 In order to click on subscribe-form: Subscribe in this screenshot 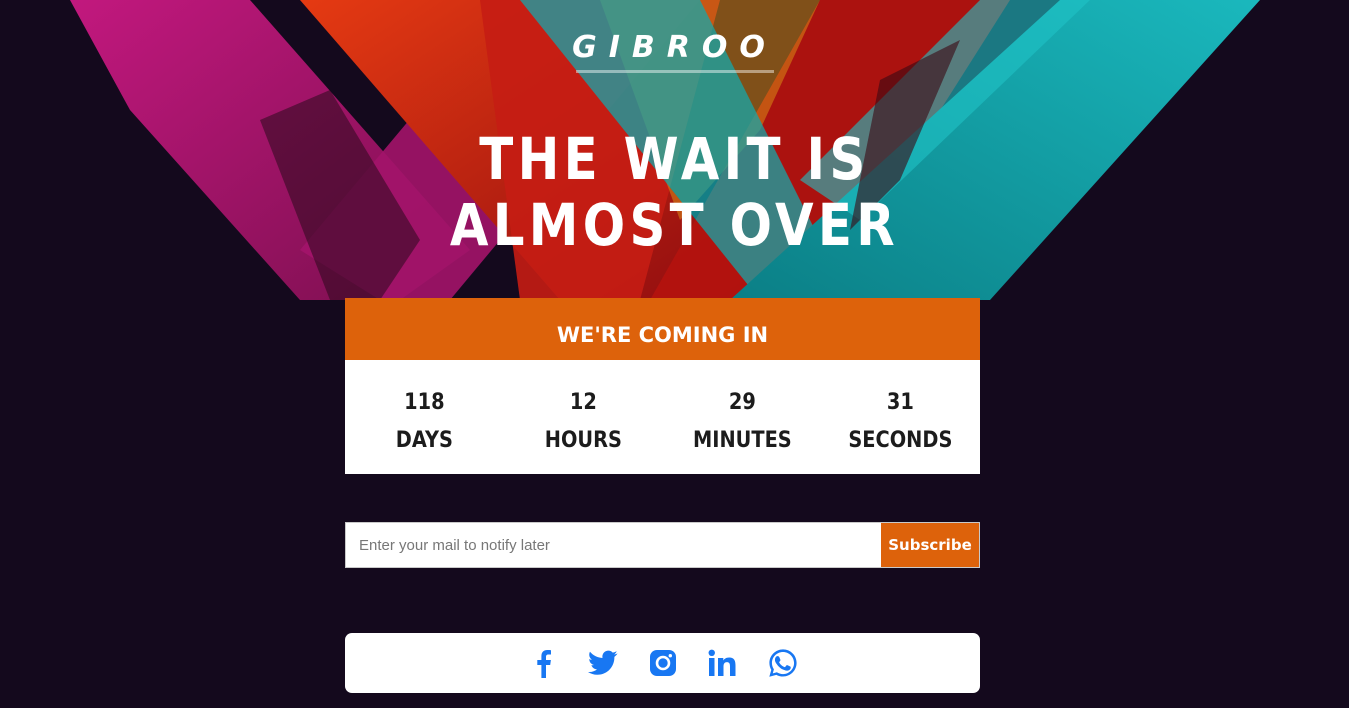, I will do `click(662, 545)`.